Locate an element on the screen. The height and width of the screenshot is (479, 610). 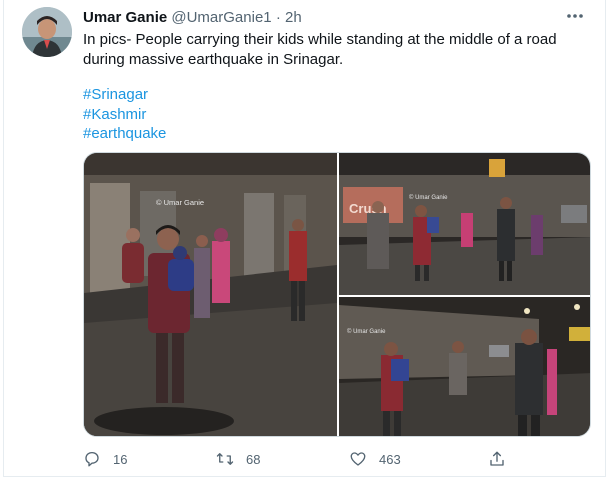
like-button: 463 is located at coordinates (375, 459).